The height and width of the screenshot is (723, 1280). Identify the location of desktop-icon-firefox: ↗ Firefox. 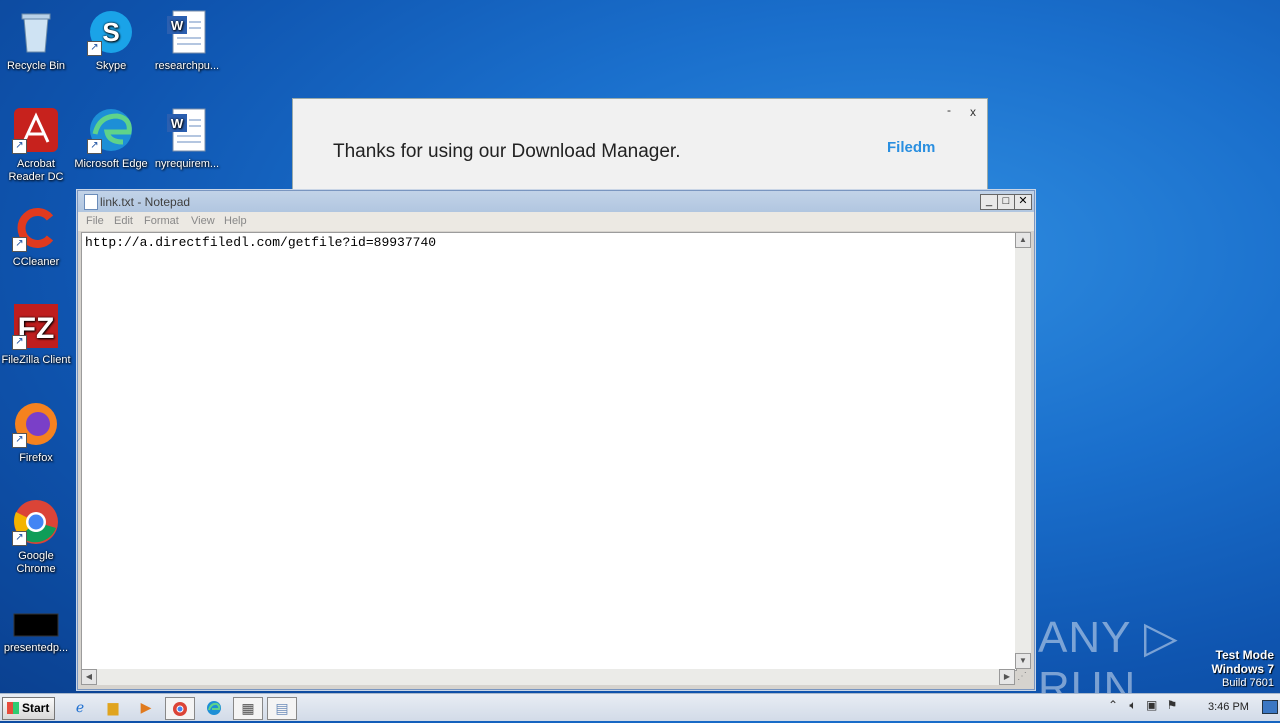
(37, 432).